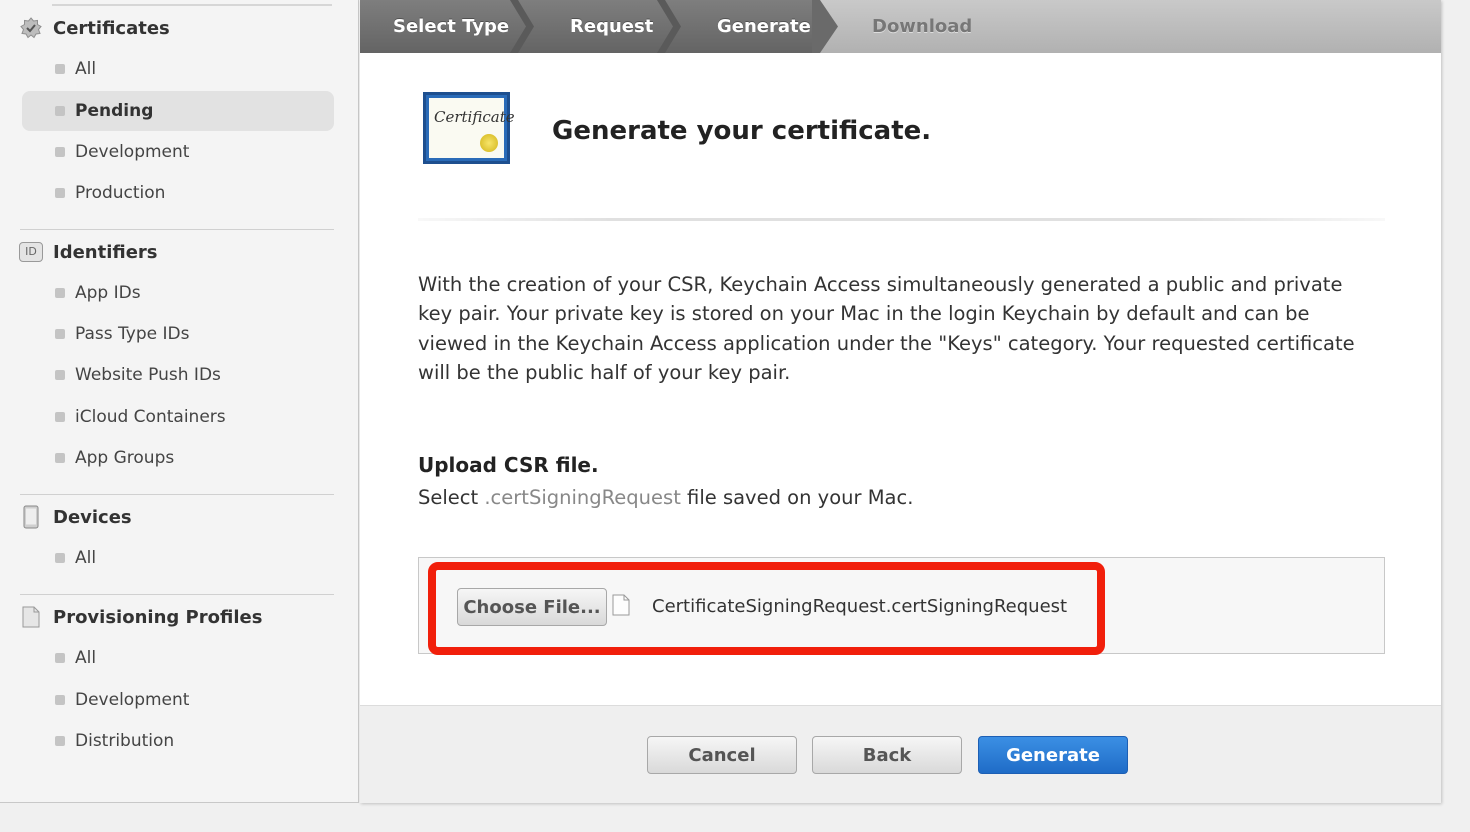 The height and width of the screenshot is (832, 1470). Describe the element at coordinates (125, 741) in the screenshot. I see `sidebar-item-label: Distribution` at that location.